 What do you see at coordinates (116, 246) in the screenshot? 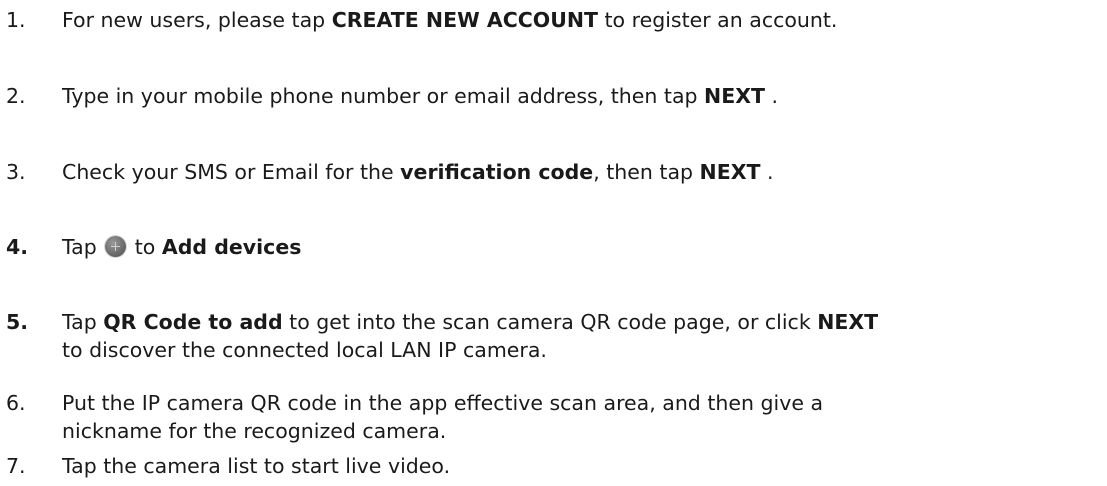
I see `add-circle-icon` at bounding box center [116, 246].